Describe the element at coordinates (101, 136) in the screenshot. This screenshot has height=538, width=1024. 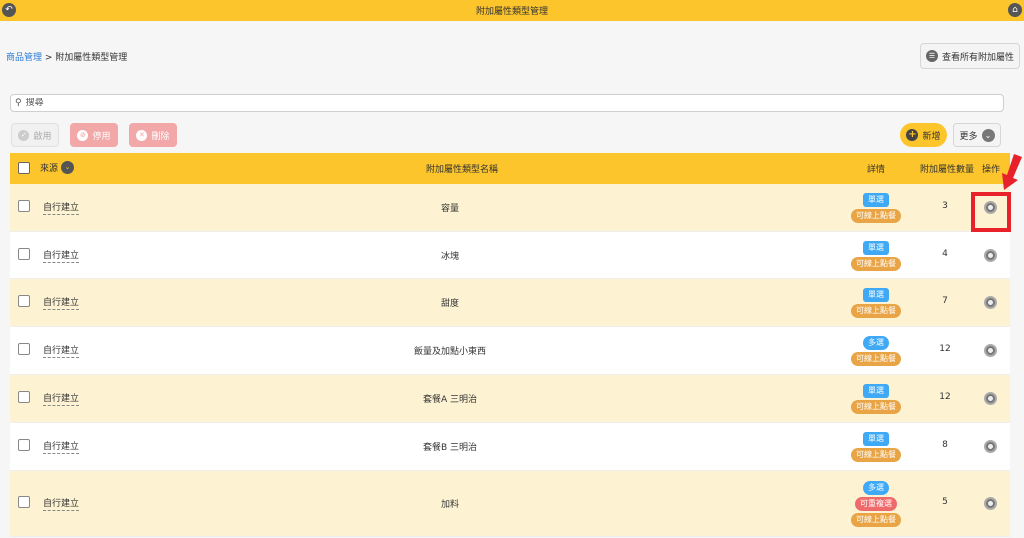
I see `disable-label: 停用` at that location.